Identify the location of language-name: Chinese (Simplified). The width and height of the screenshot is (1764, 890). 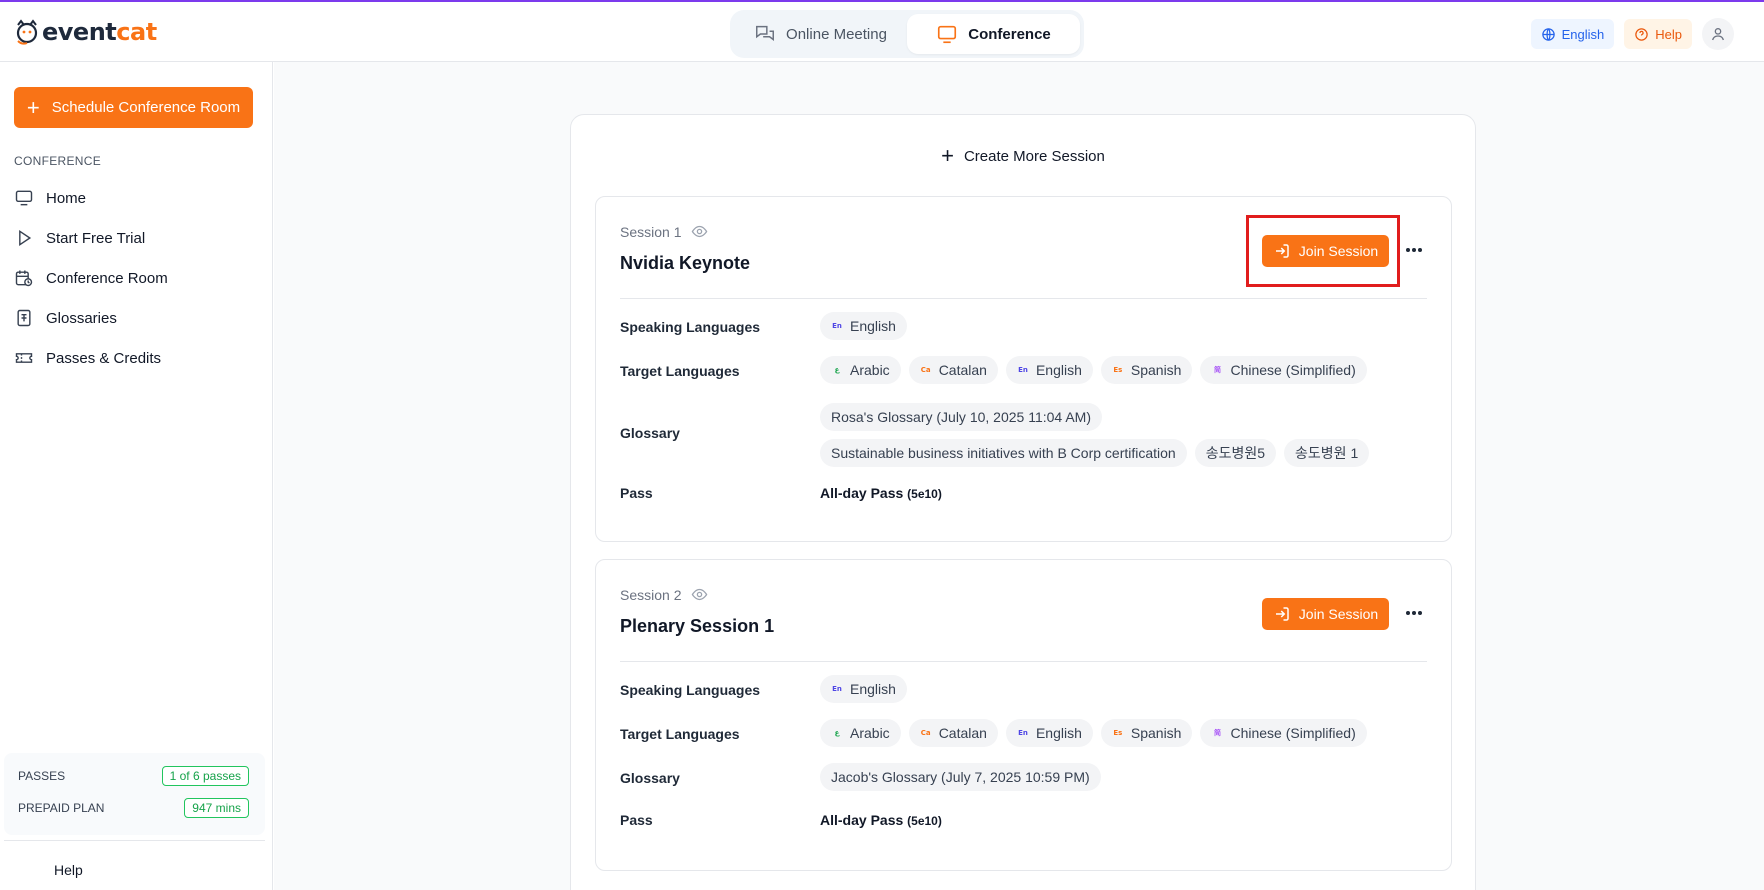
(1293, 370).